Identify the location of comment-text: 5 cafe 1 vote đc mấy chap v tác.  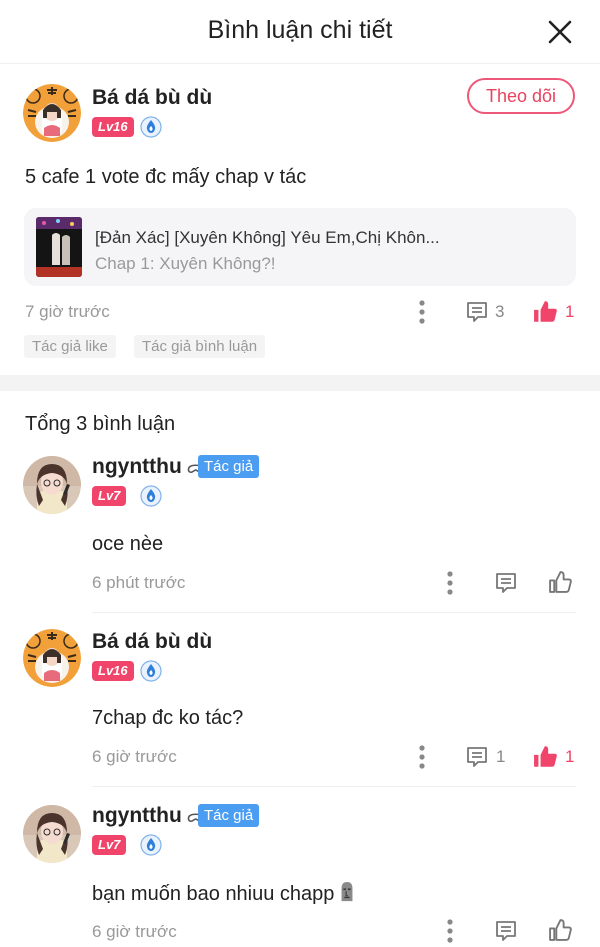
(166, 177).